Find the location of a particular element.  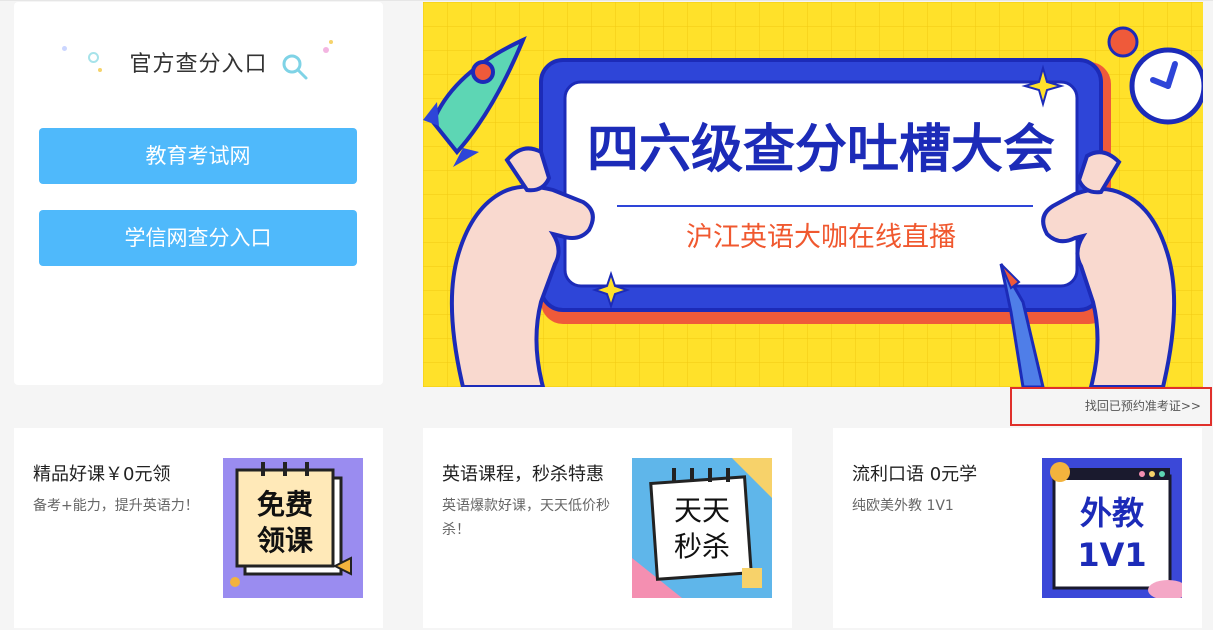

svg-text: 天天 is located at coordinates (702, 510).